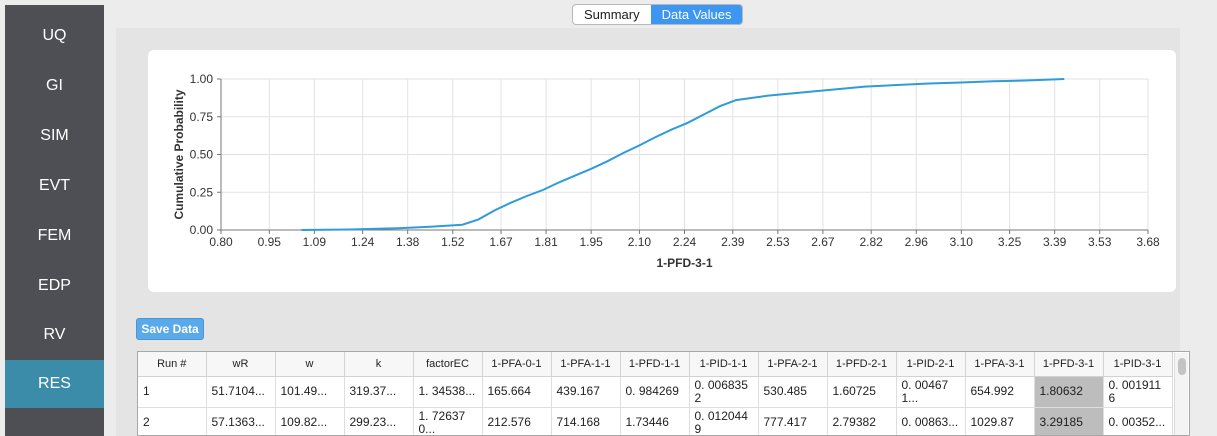 The height and width of the screenshot is (436, 1217). Describe the element at coordinates (1138, 364) in the screenshot. I see `column-header: 1-PID-3-1` at that location.